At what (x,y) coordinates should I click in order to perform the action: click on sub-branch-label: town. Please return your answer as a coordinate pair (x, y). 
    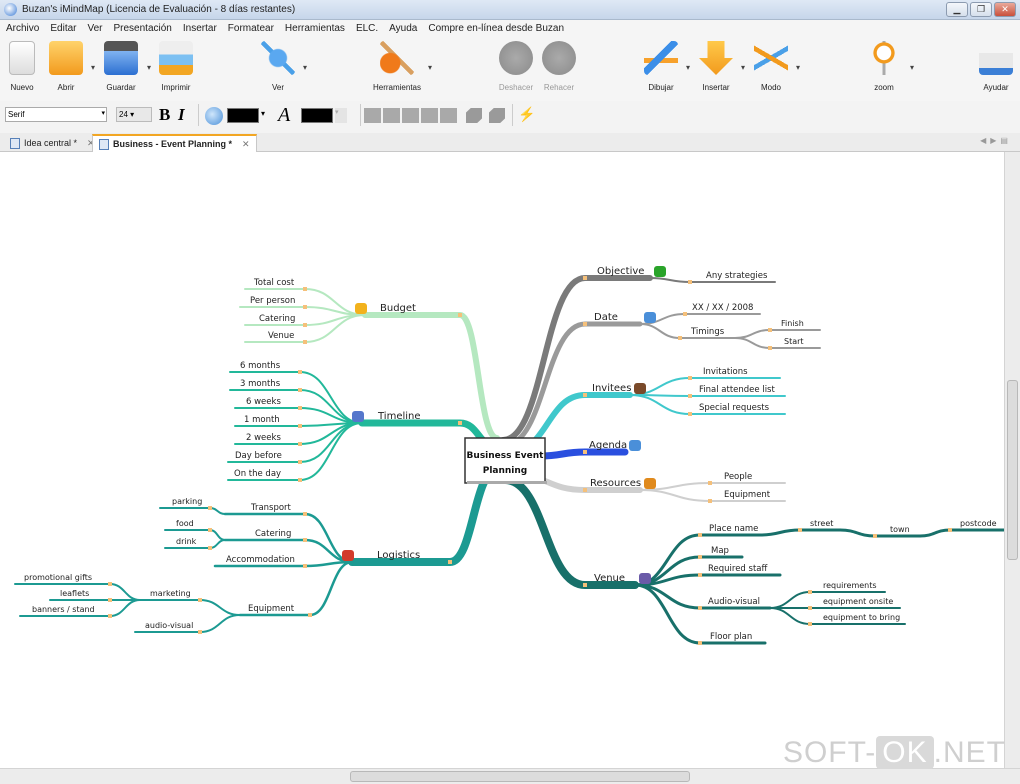
    Looking at the image, I should click on (900, 529).